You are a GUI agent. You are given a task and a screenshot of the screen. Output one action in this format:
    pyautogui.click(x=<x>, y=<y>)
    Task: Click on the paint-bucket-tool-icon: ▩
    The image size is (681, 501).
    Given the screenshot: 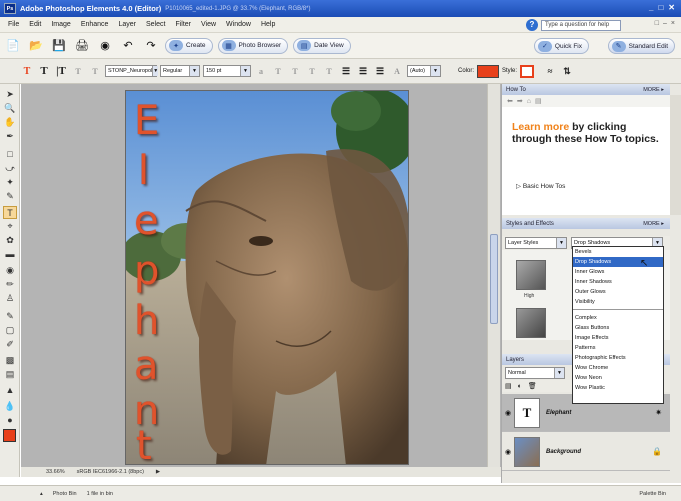 What is the action you would take?
    pyautogui.click(x=10, y=360)
    